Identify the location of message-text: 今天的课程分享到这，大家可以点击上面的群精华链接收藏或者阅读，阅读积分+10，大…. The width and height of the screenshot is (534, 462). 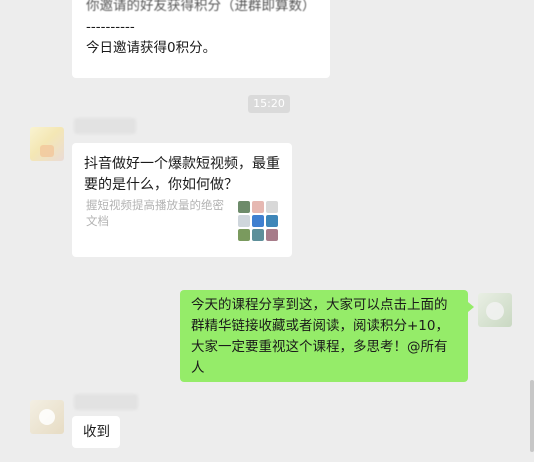
(320, 336).